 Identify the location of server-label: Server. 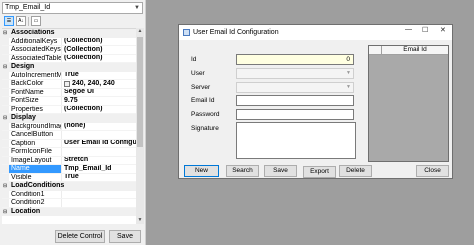
(201, 87).